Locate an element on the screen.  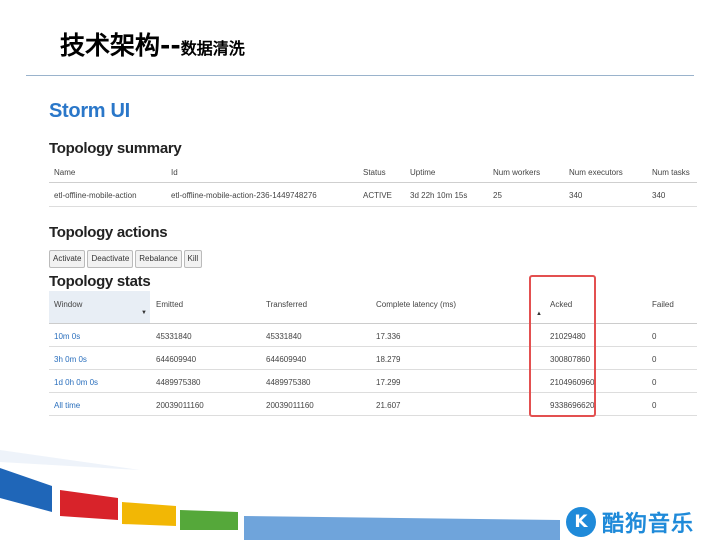
emitted-value: 45331840 is located at coordinates (174, 336).